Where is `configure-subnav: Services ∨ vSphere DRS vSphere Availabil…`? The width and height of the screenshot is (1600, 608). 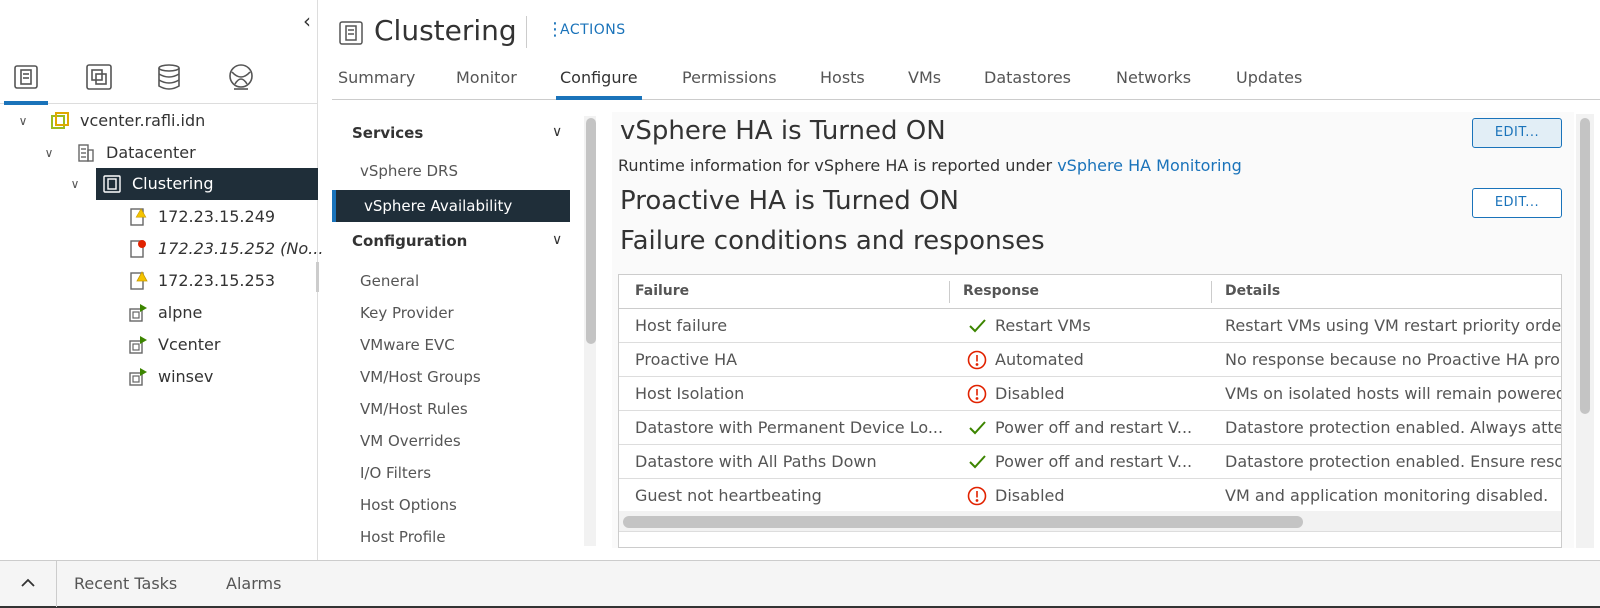 configure-subnav: Services ∨ vSphere DRS vSphere Availabil… is located at coordinates (457, 330).